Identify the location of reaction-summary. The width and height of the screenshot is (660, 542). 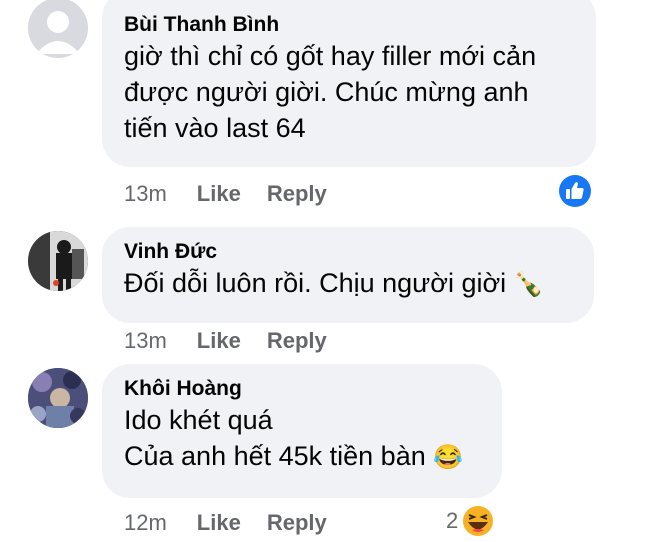
(575, 191).